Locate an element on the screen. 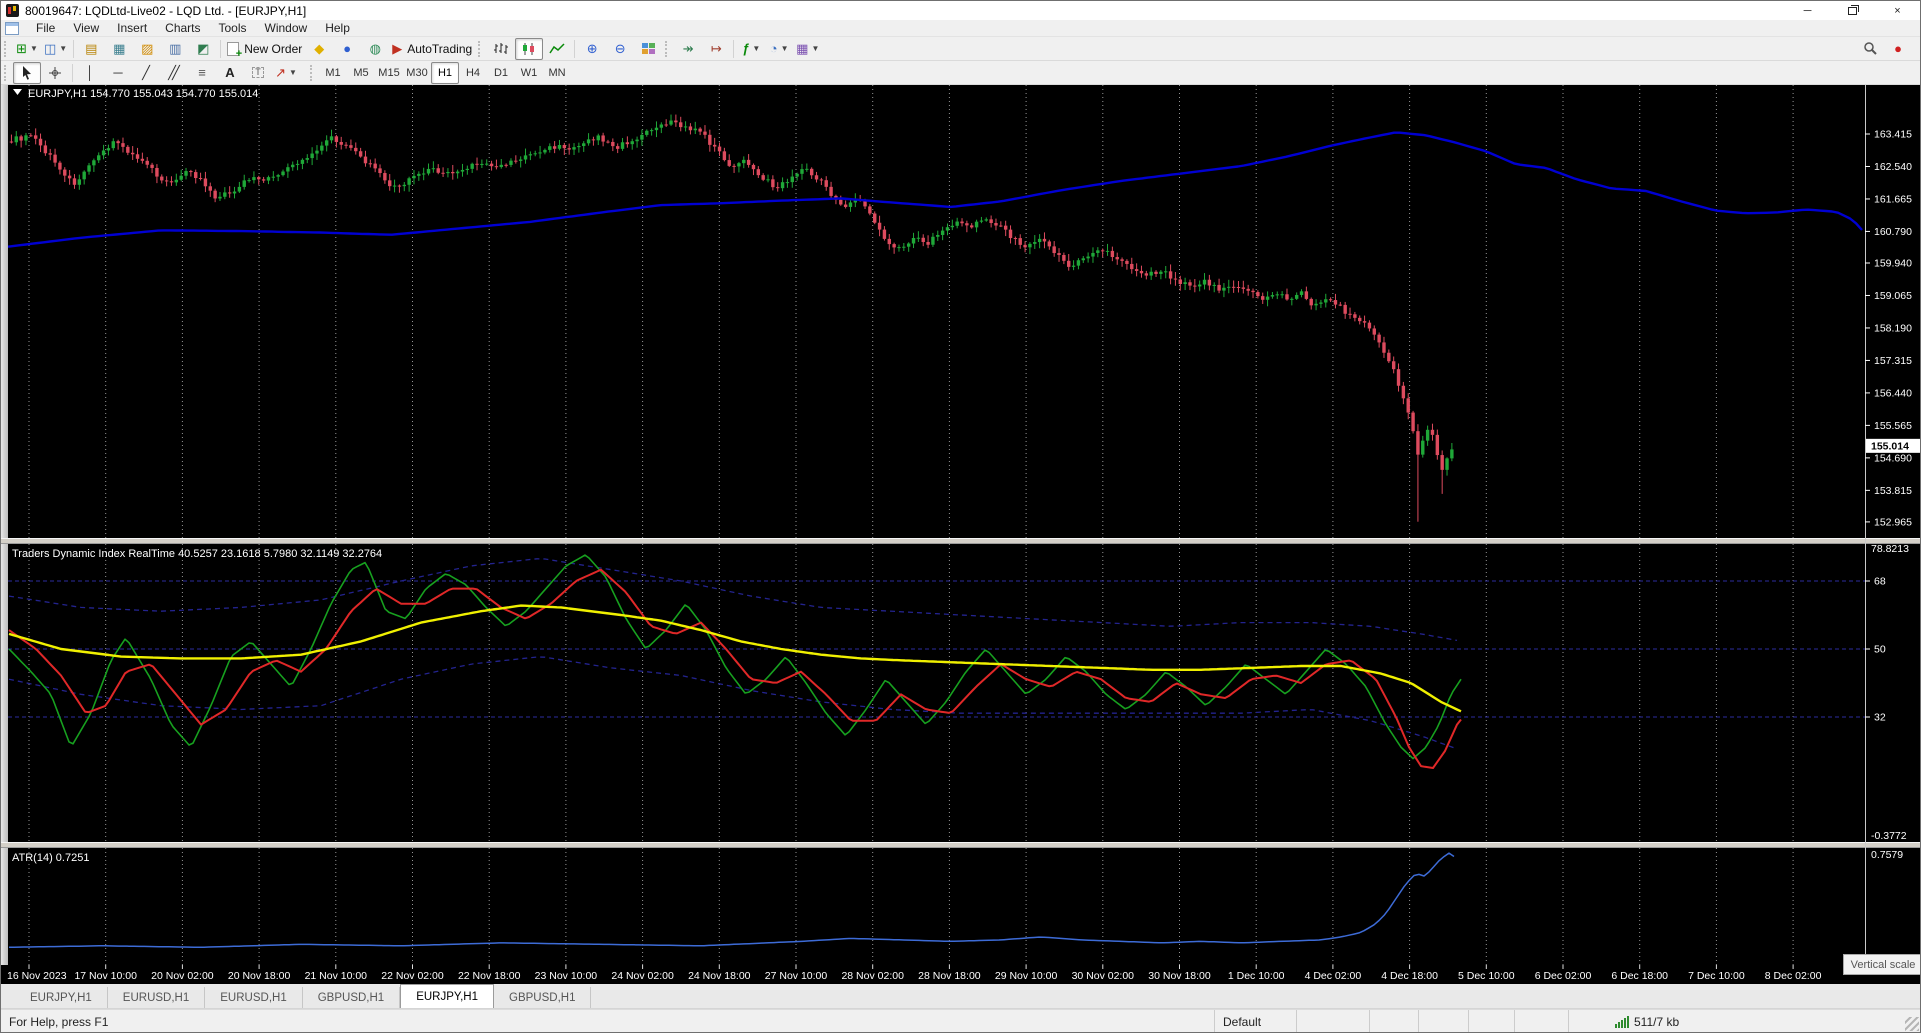  connection-bars-icon is located at coordinates (1622, 1022).